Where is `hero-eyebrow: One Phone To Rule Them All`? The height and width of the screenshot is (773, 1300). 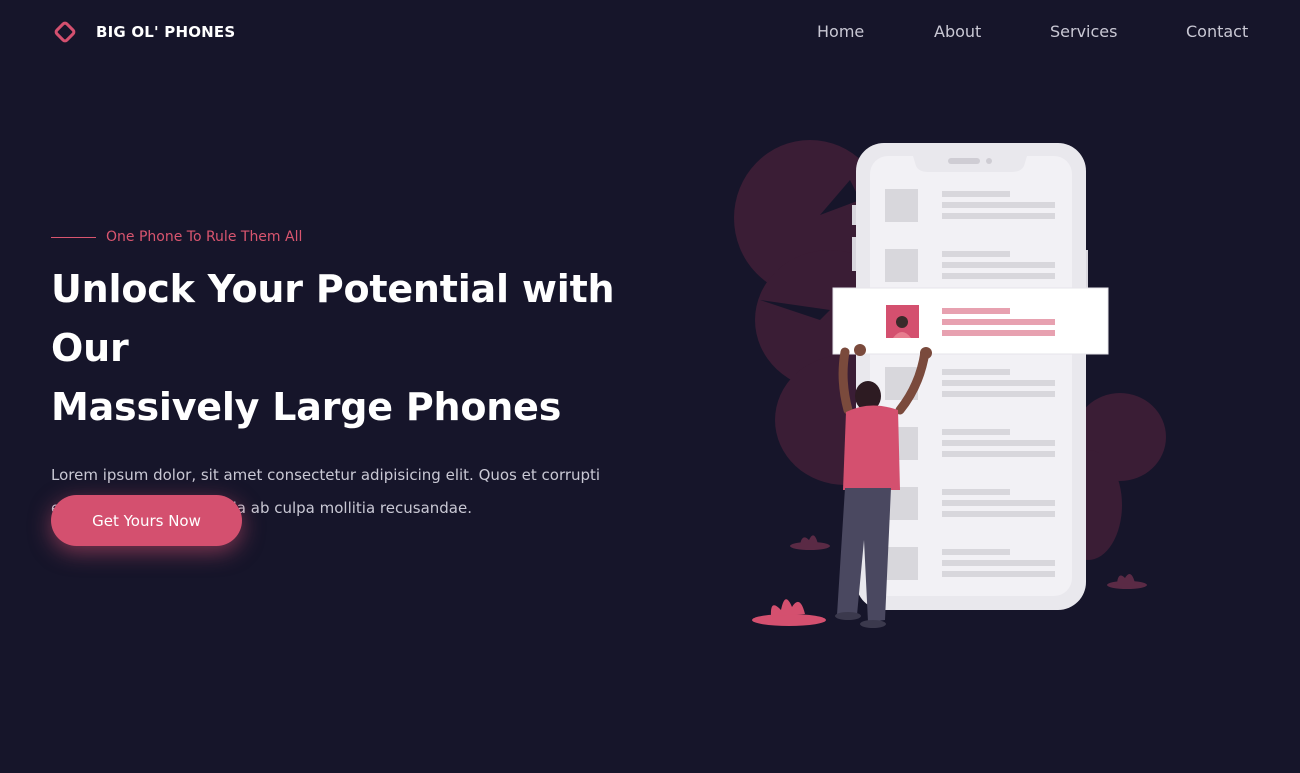
hero-eyebrow: One Phone To Rule Them All is located at coordinates (361, 237).